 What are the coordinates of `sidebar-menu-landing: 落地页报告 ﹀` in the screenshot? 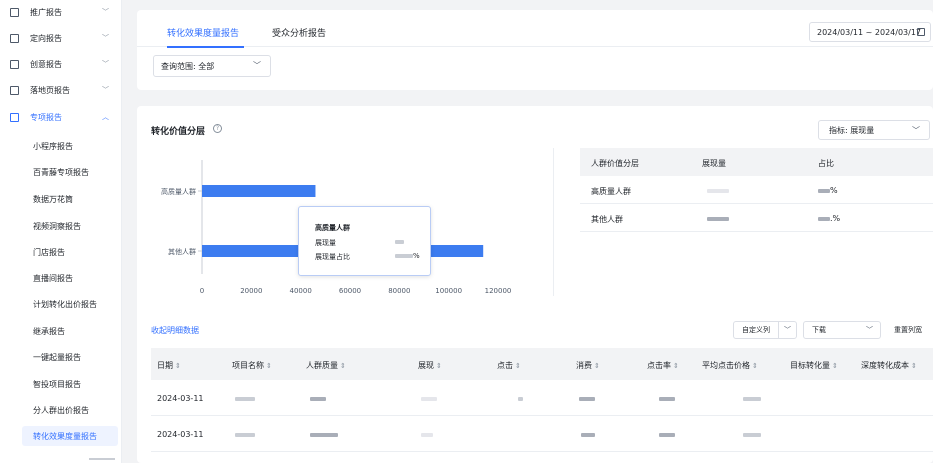 It's located at (61, 90).